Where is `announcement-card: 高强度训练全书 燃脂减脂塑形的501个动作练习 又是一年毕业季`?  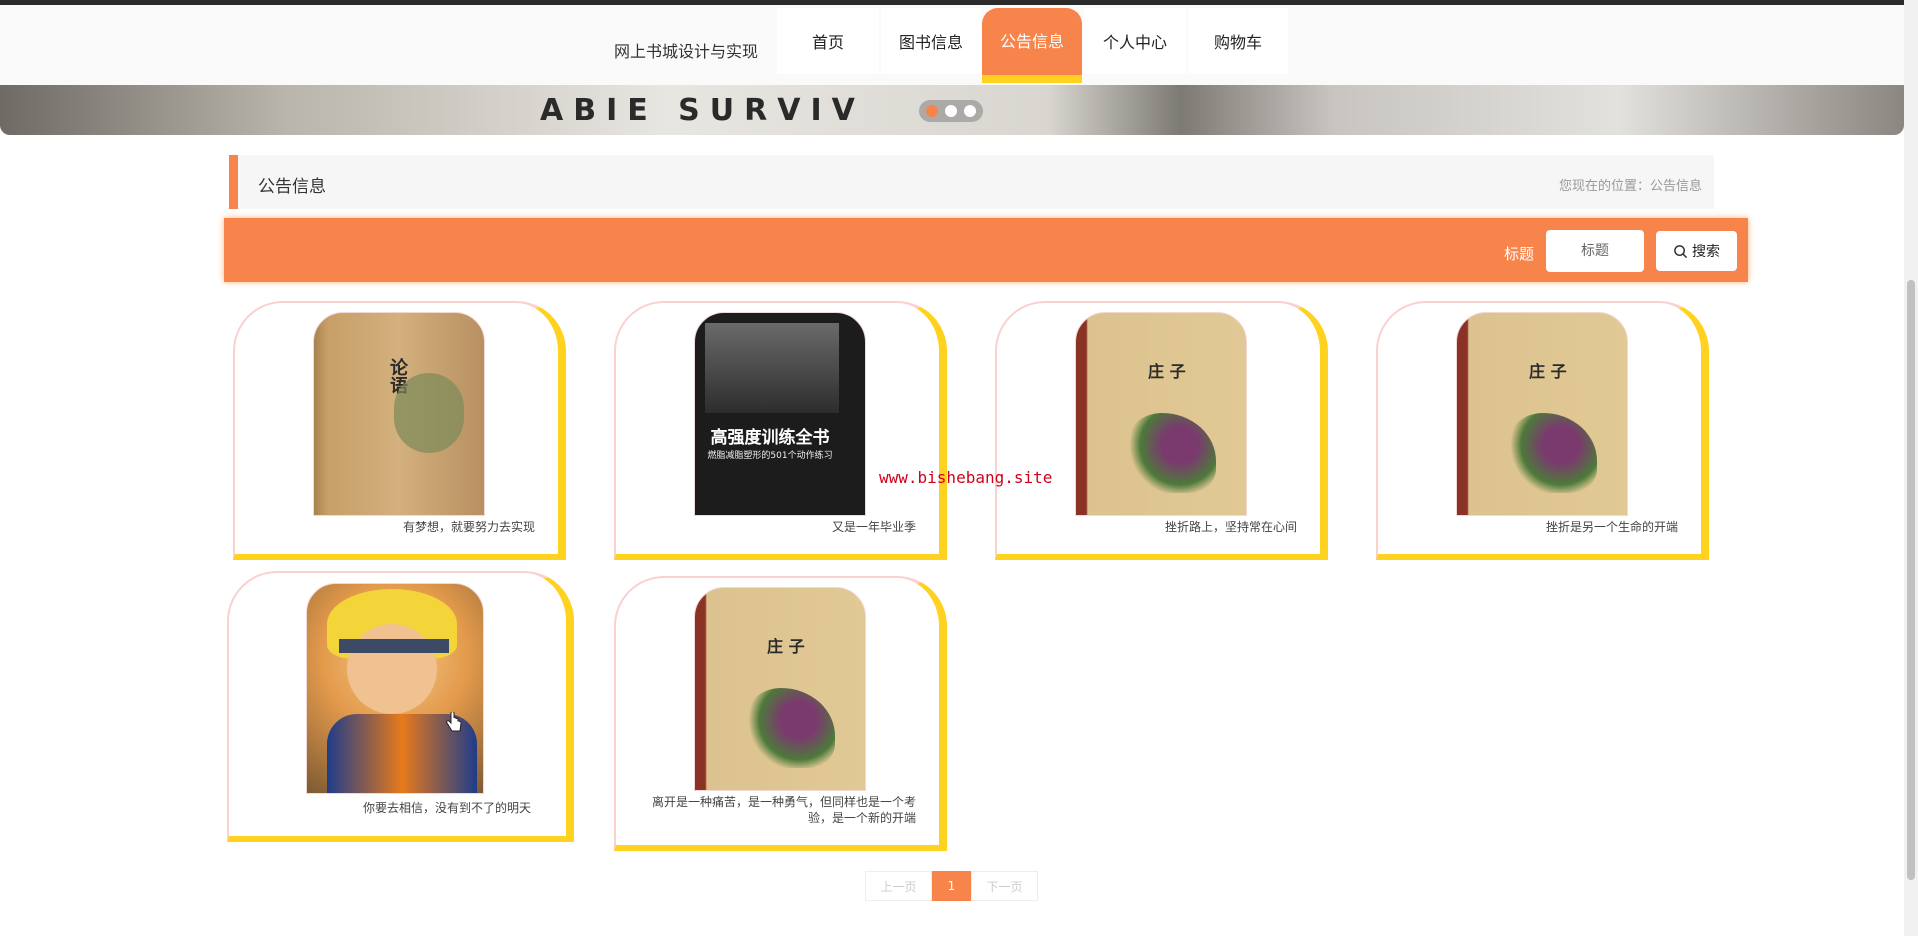 announcement-card: 高强度训练全书 燃脂减脂塑形的501个动作练习 又是一年毕业季 is located at coordinates (780, 430).